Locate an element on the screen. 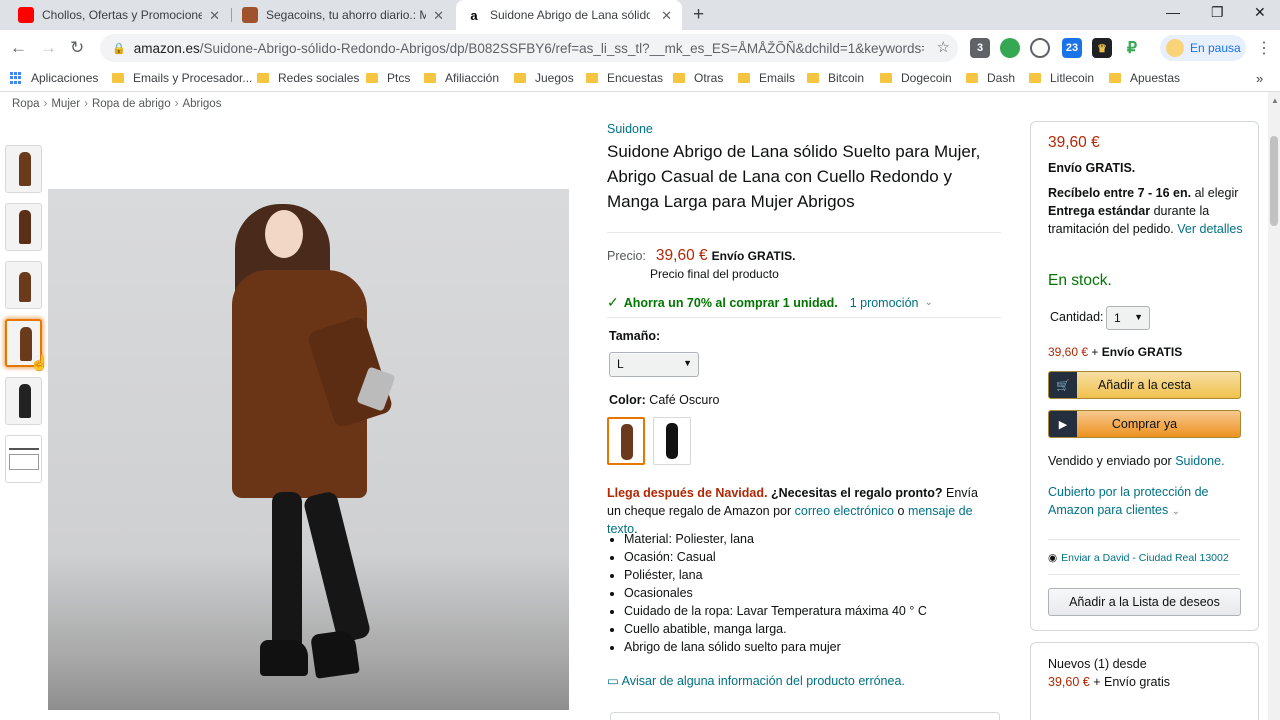  bookmark-apps: Aplicaciones is located at coordinates (54, 78).